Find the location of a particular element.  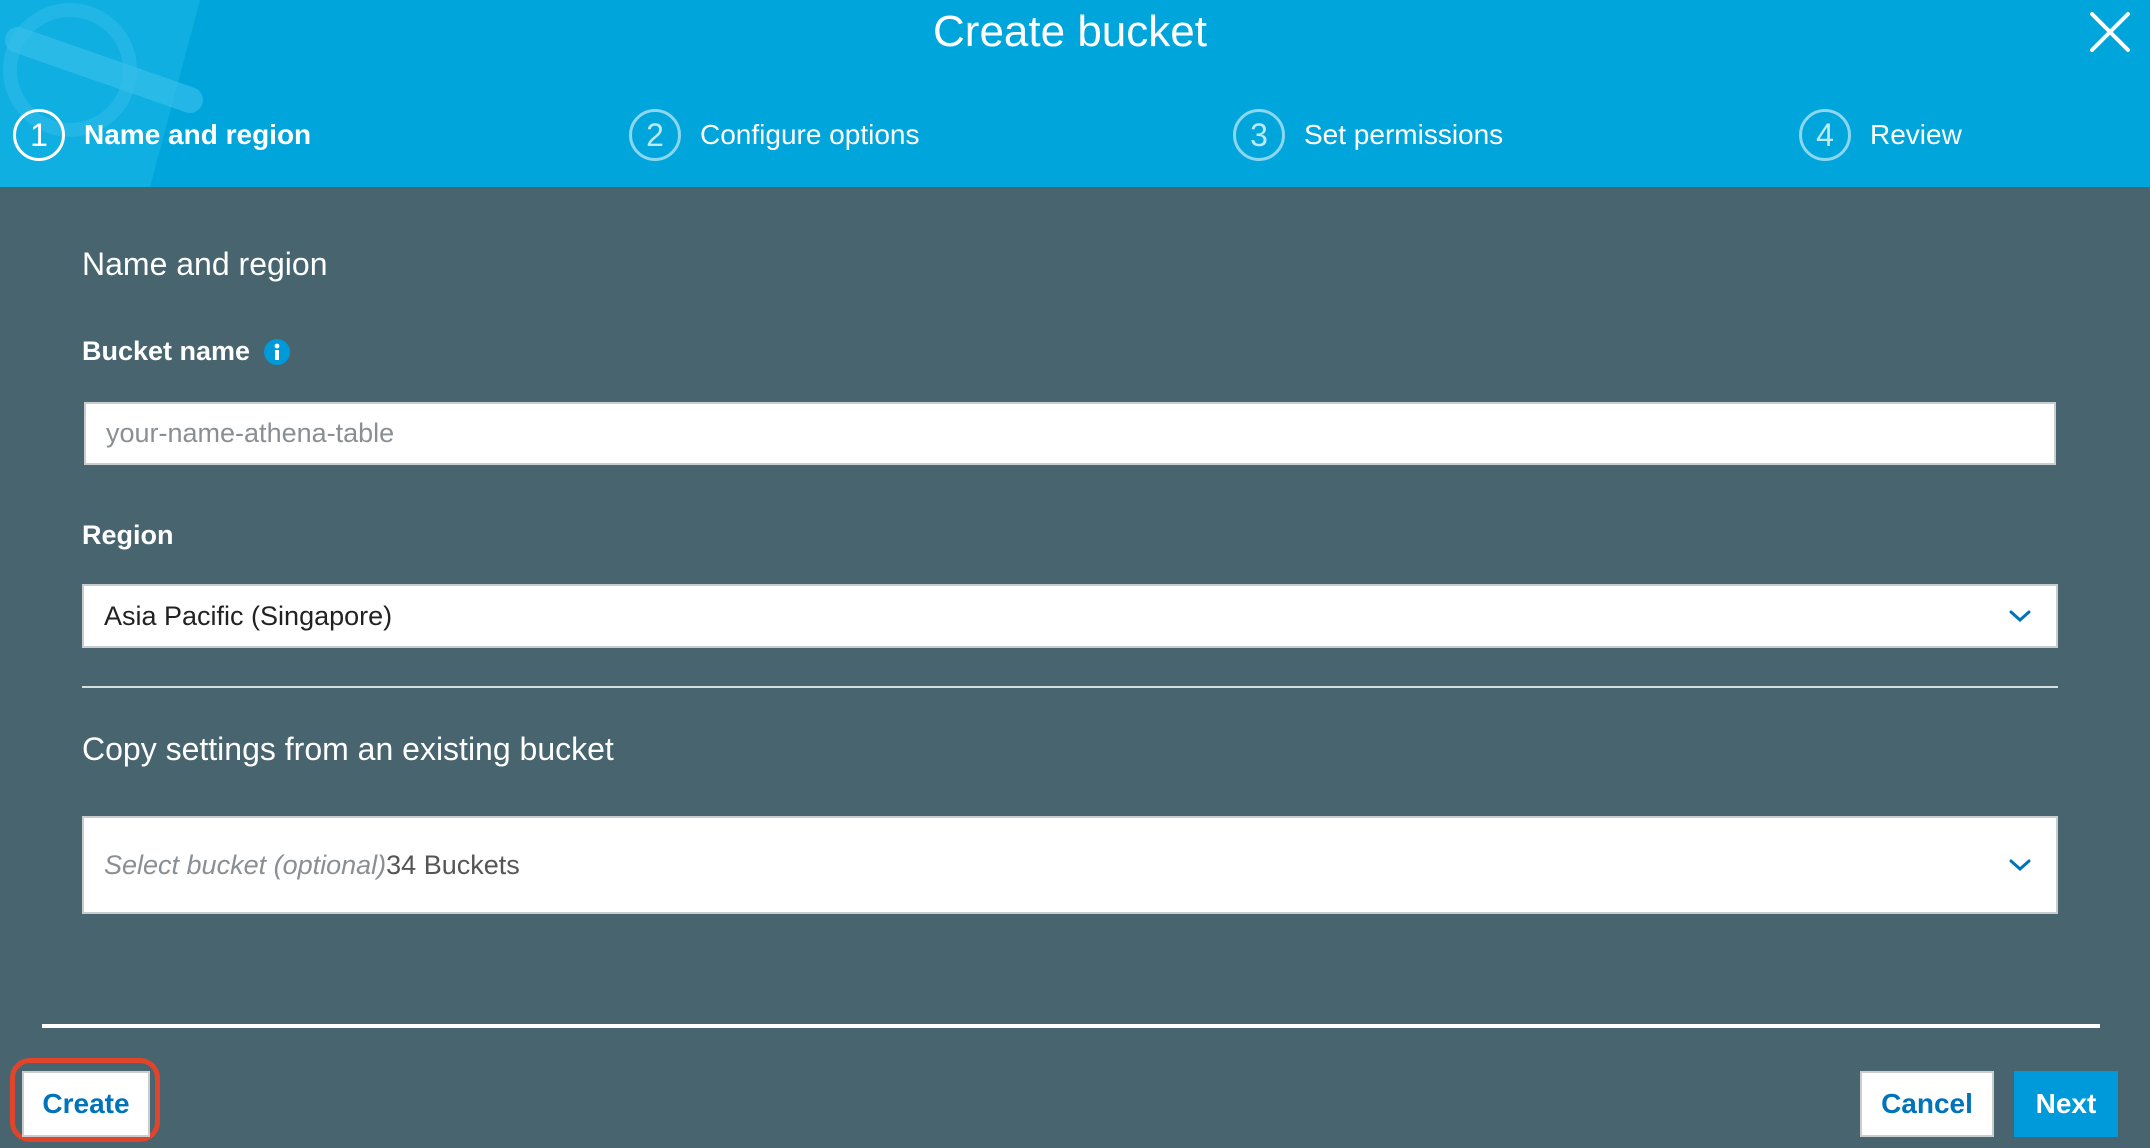

step-name-and-region: 1 Name and region is located at coordinates (162, 135).